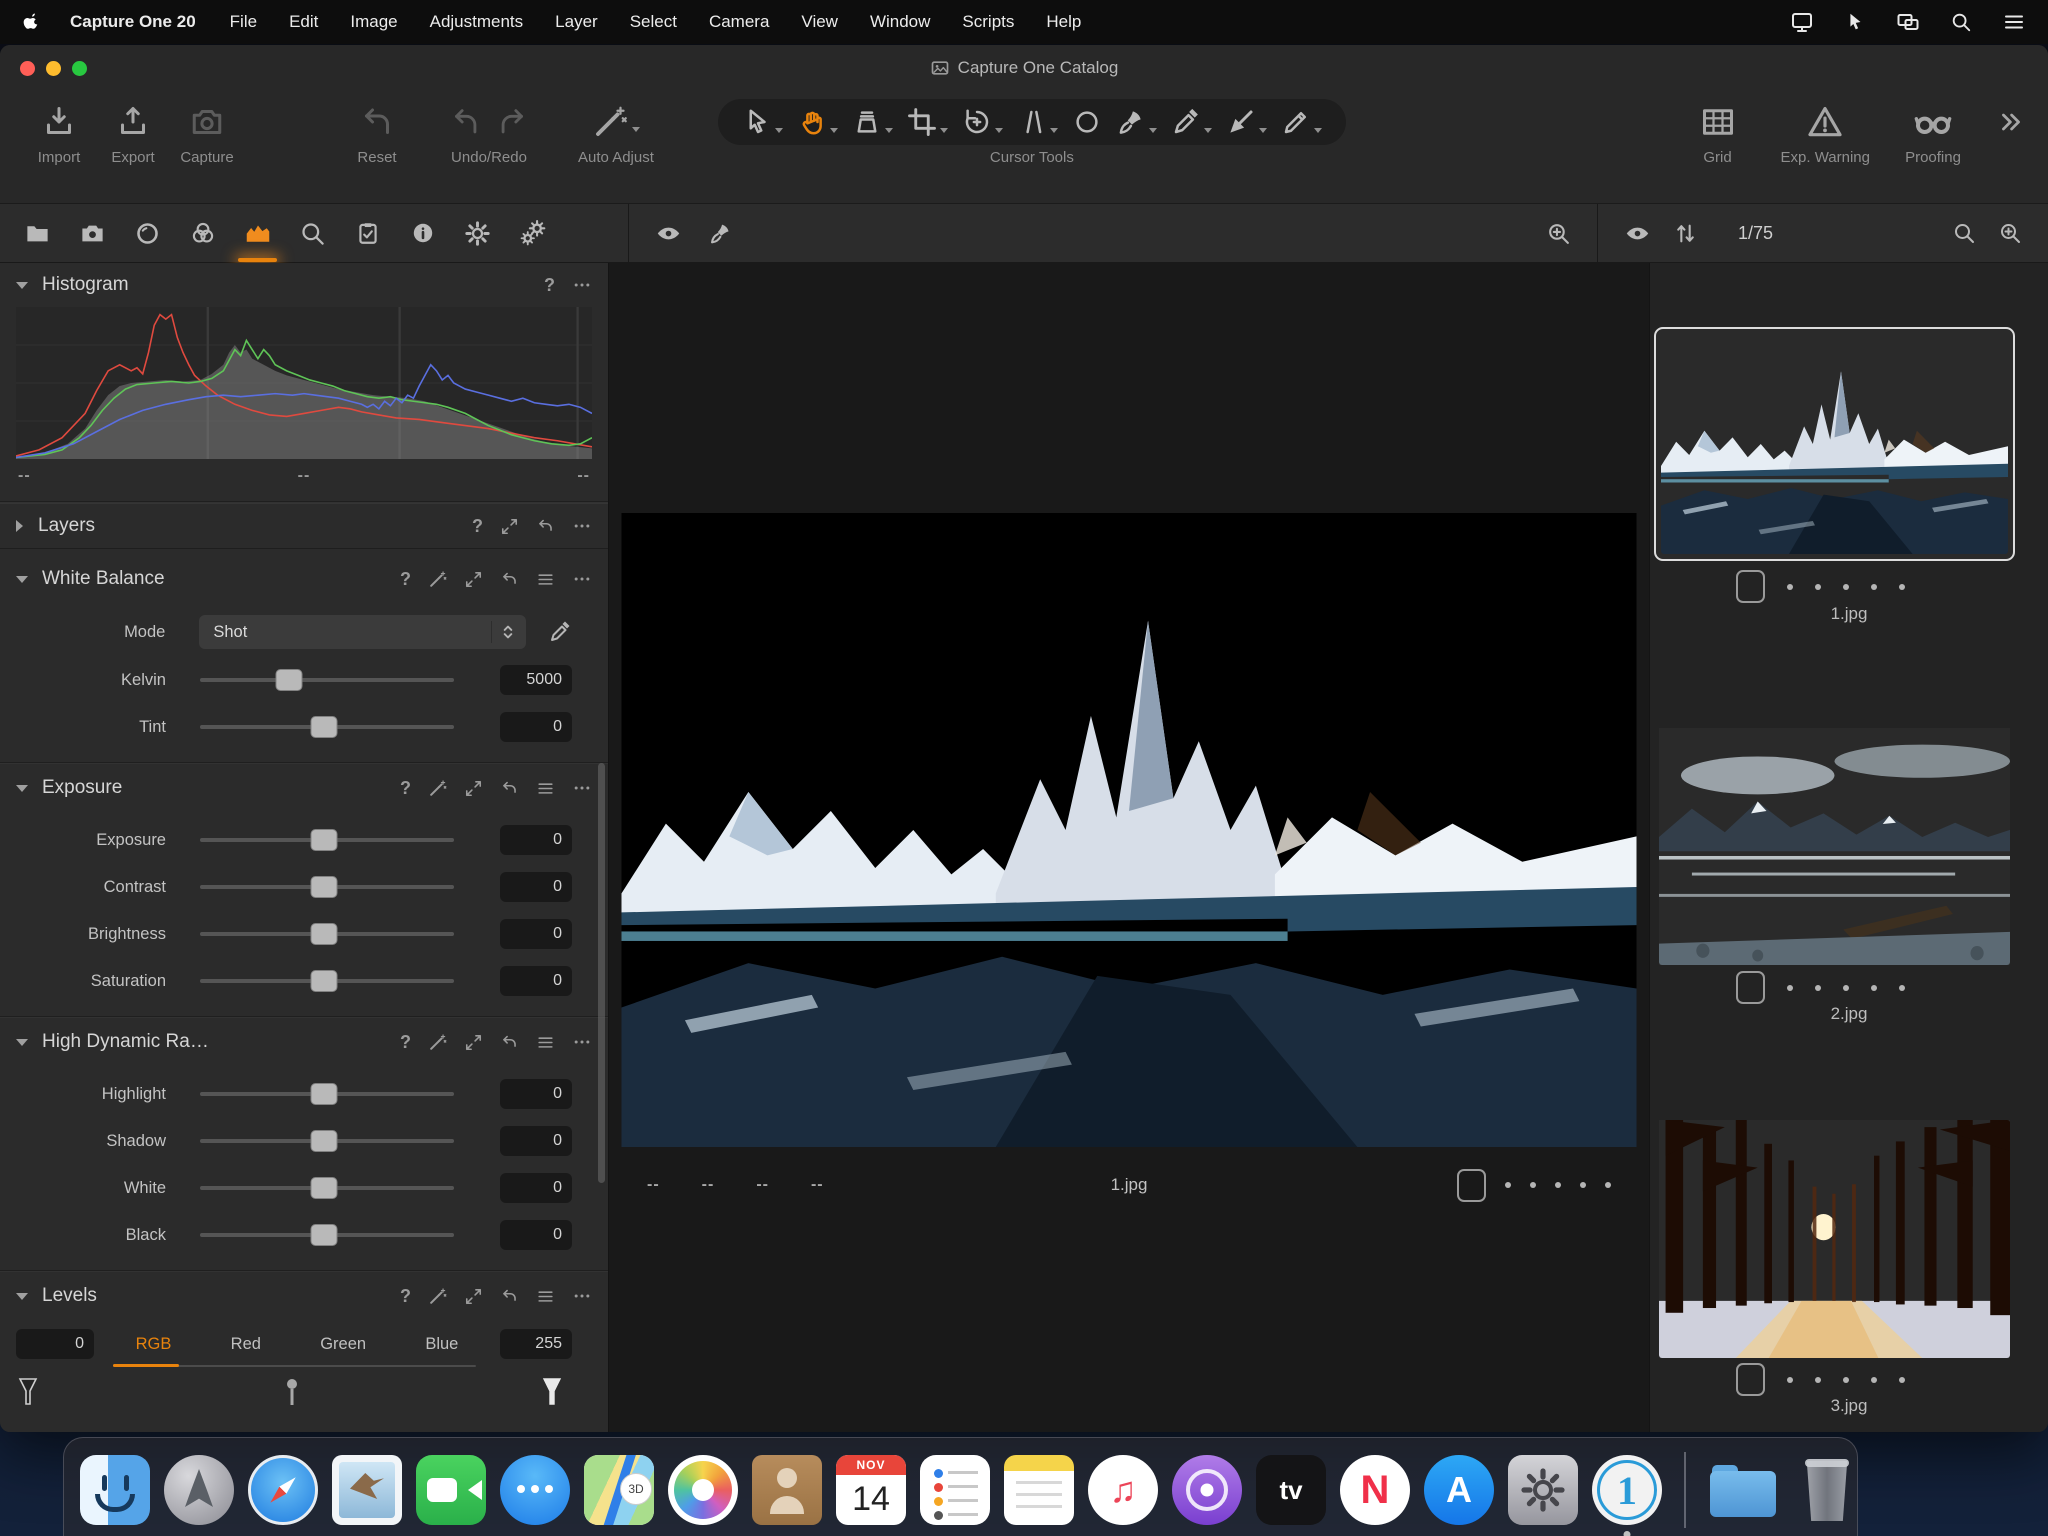 The width and height of the screenshot is (2048, 1536). I want to click on crop-tool, so click(927, 122).